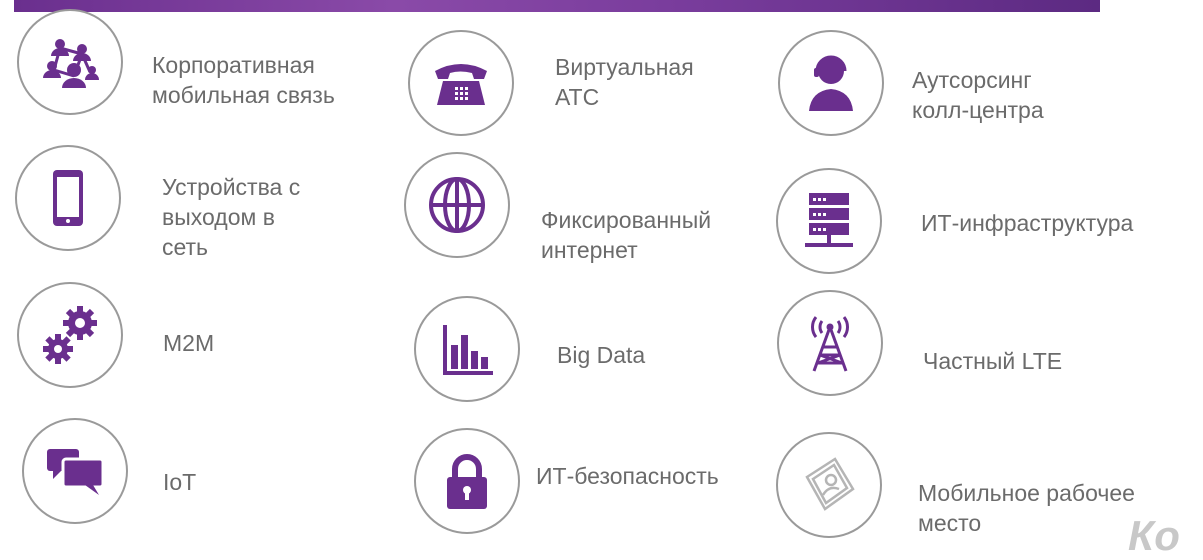 Image resolution: width=1203 pixels, height=560 pixels. I want to click on tile-circle-it-security, so click(467, 481).